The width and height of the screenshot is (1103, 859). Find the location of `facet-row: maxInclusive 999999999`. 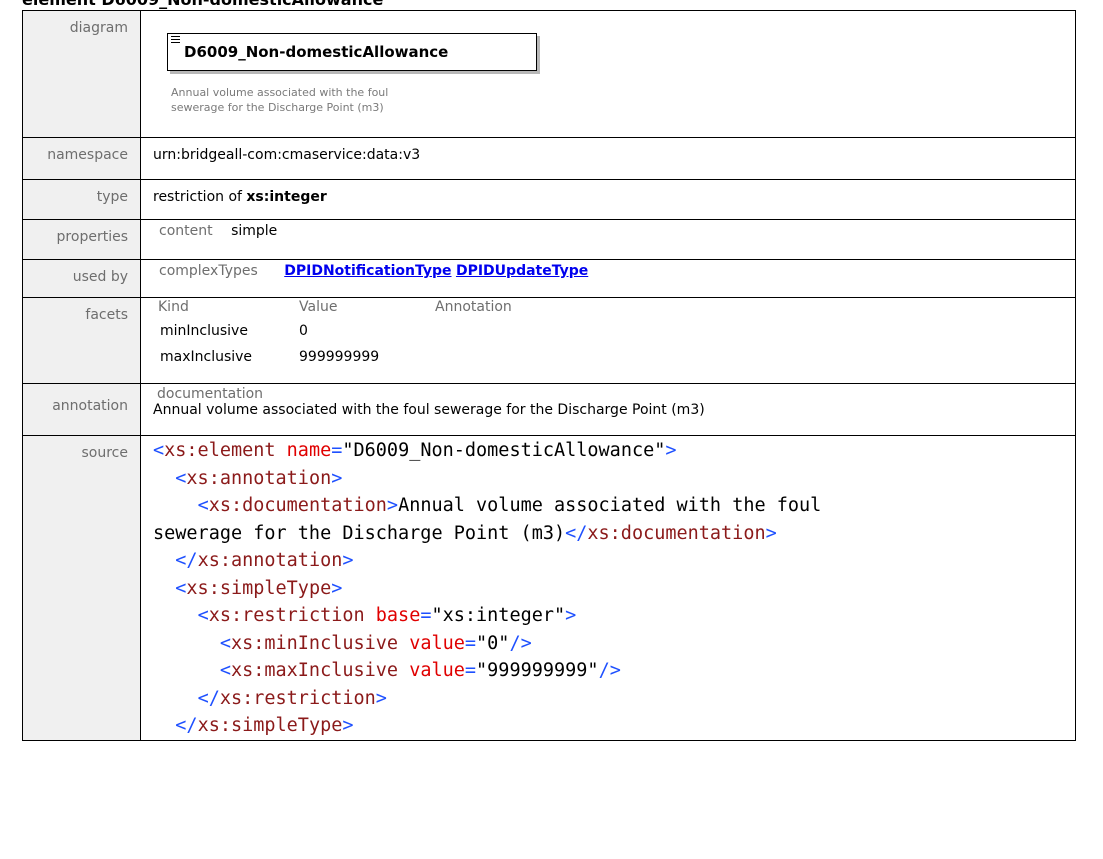

facet-row: maxInclusive 999999999 is located at coordinates (614, 357).